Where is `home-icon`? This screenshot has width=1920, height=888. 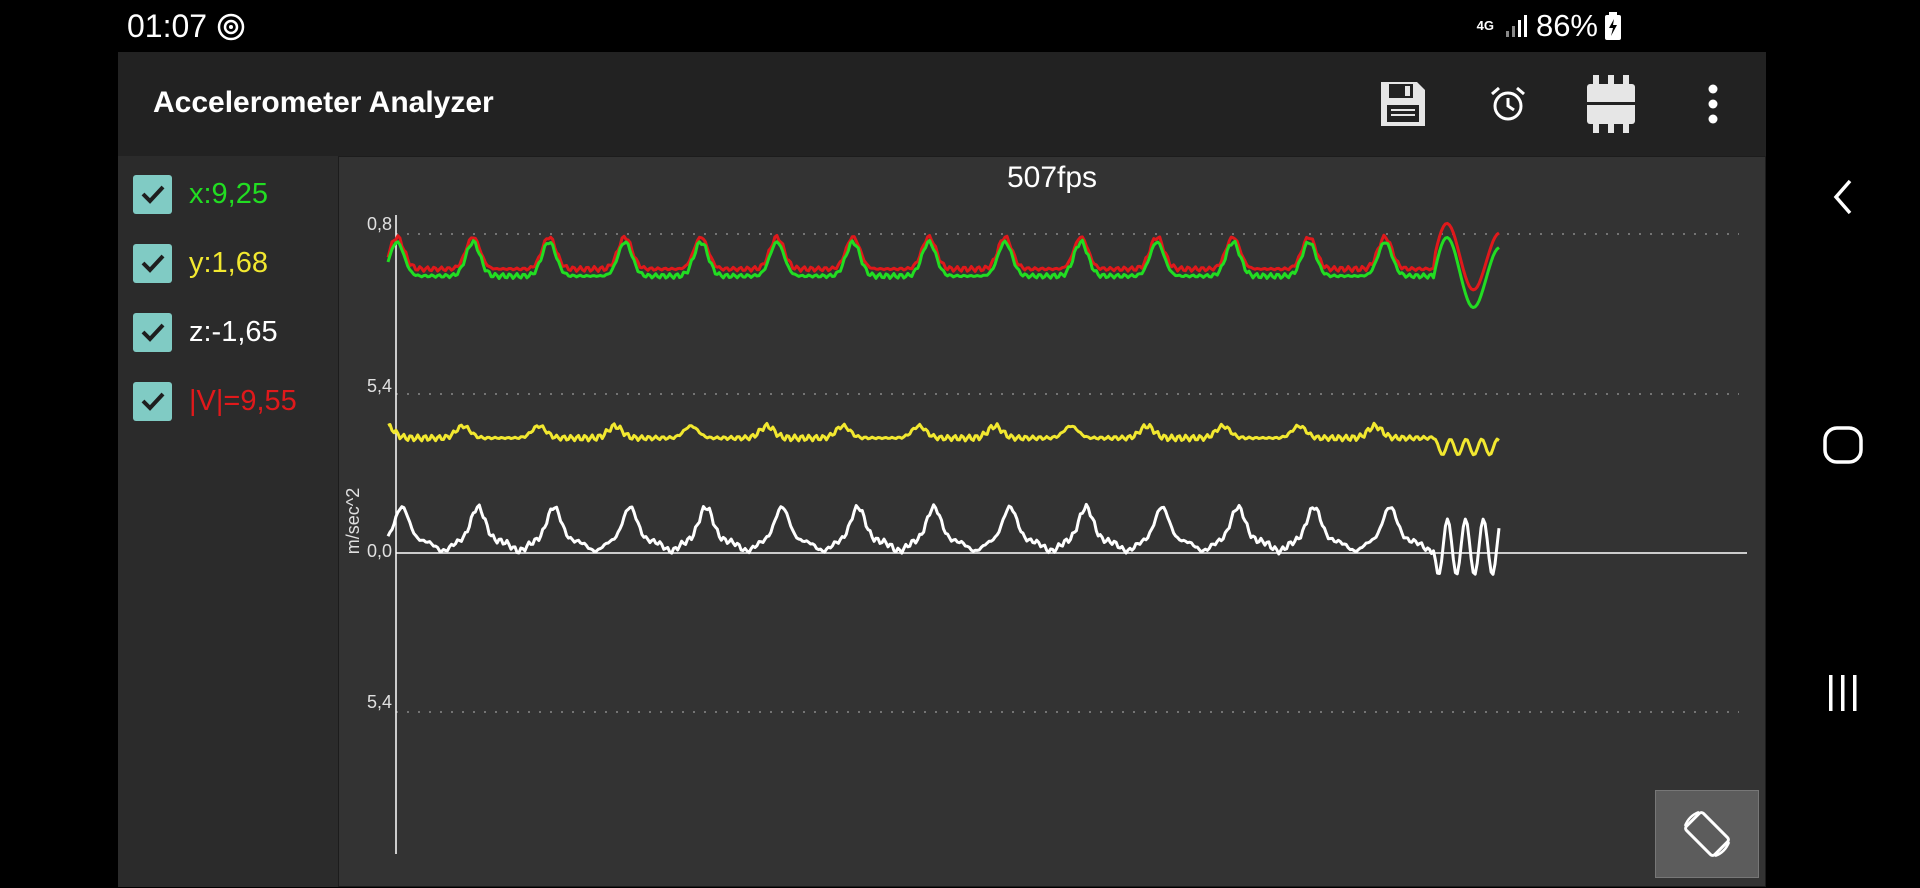
home-icon is located at coordinates (1843, 445).